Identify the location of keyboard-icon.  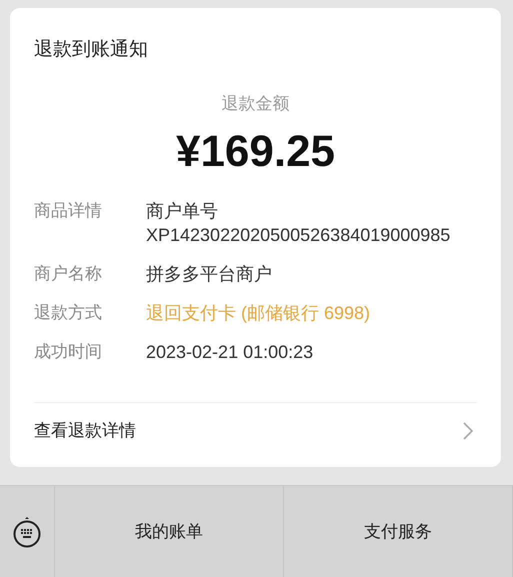
(27, 532).